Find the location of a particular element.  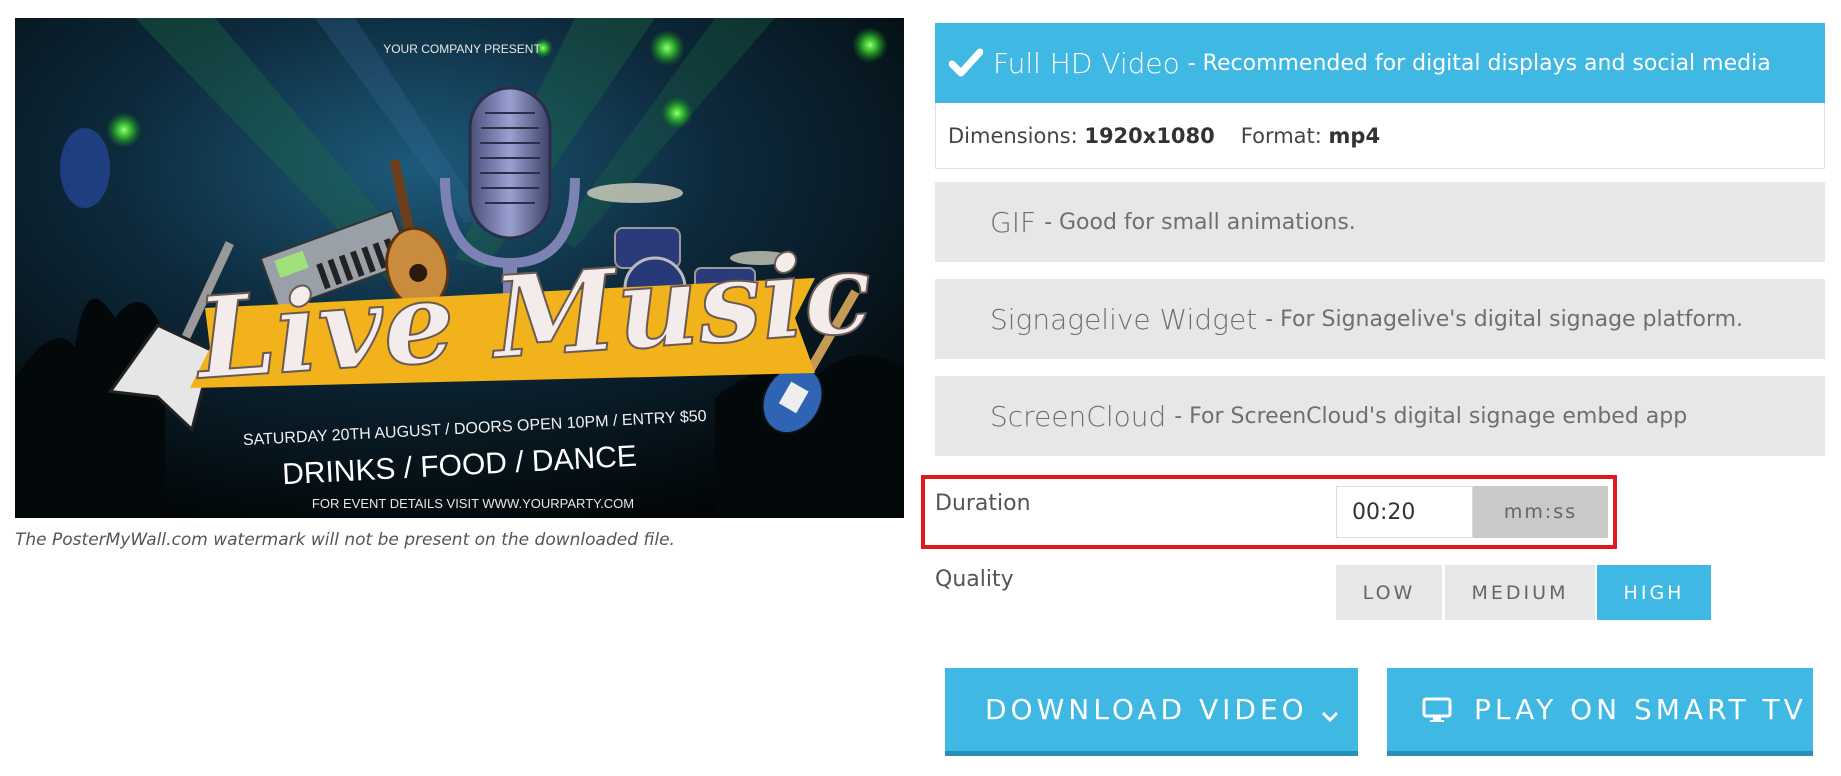

format-name: ScreenCloud is located at coordinates (1078, 416).